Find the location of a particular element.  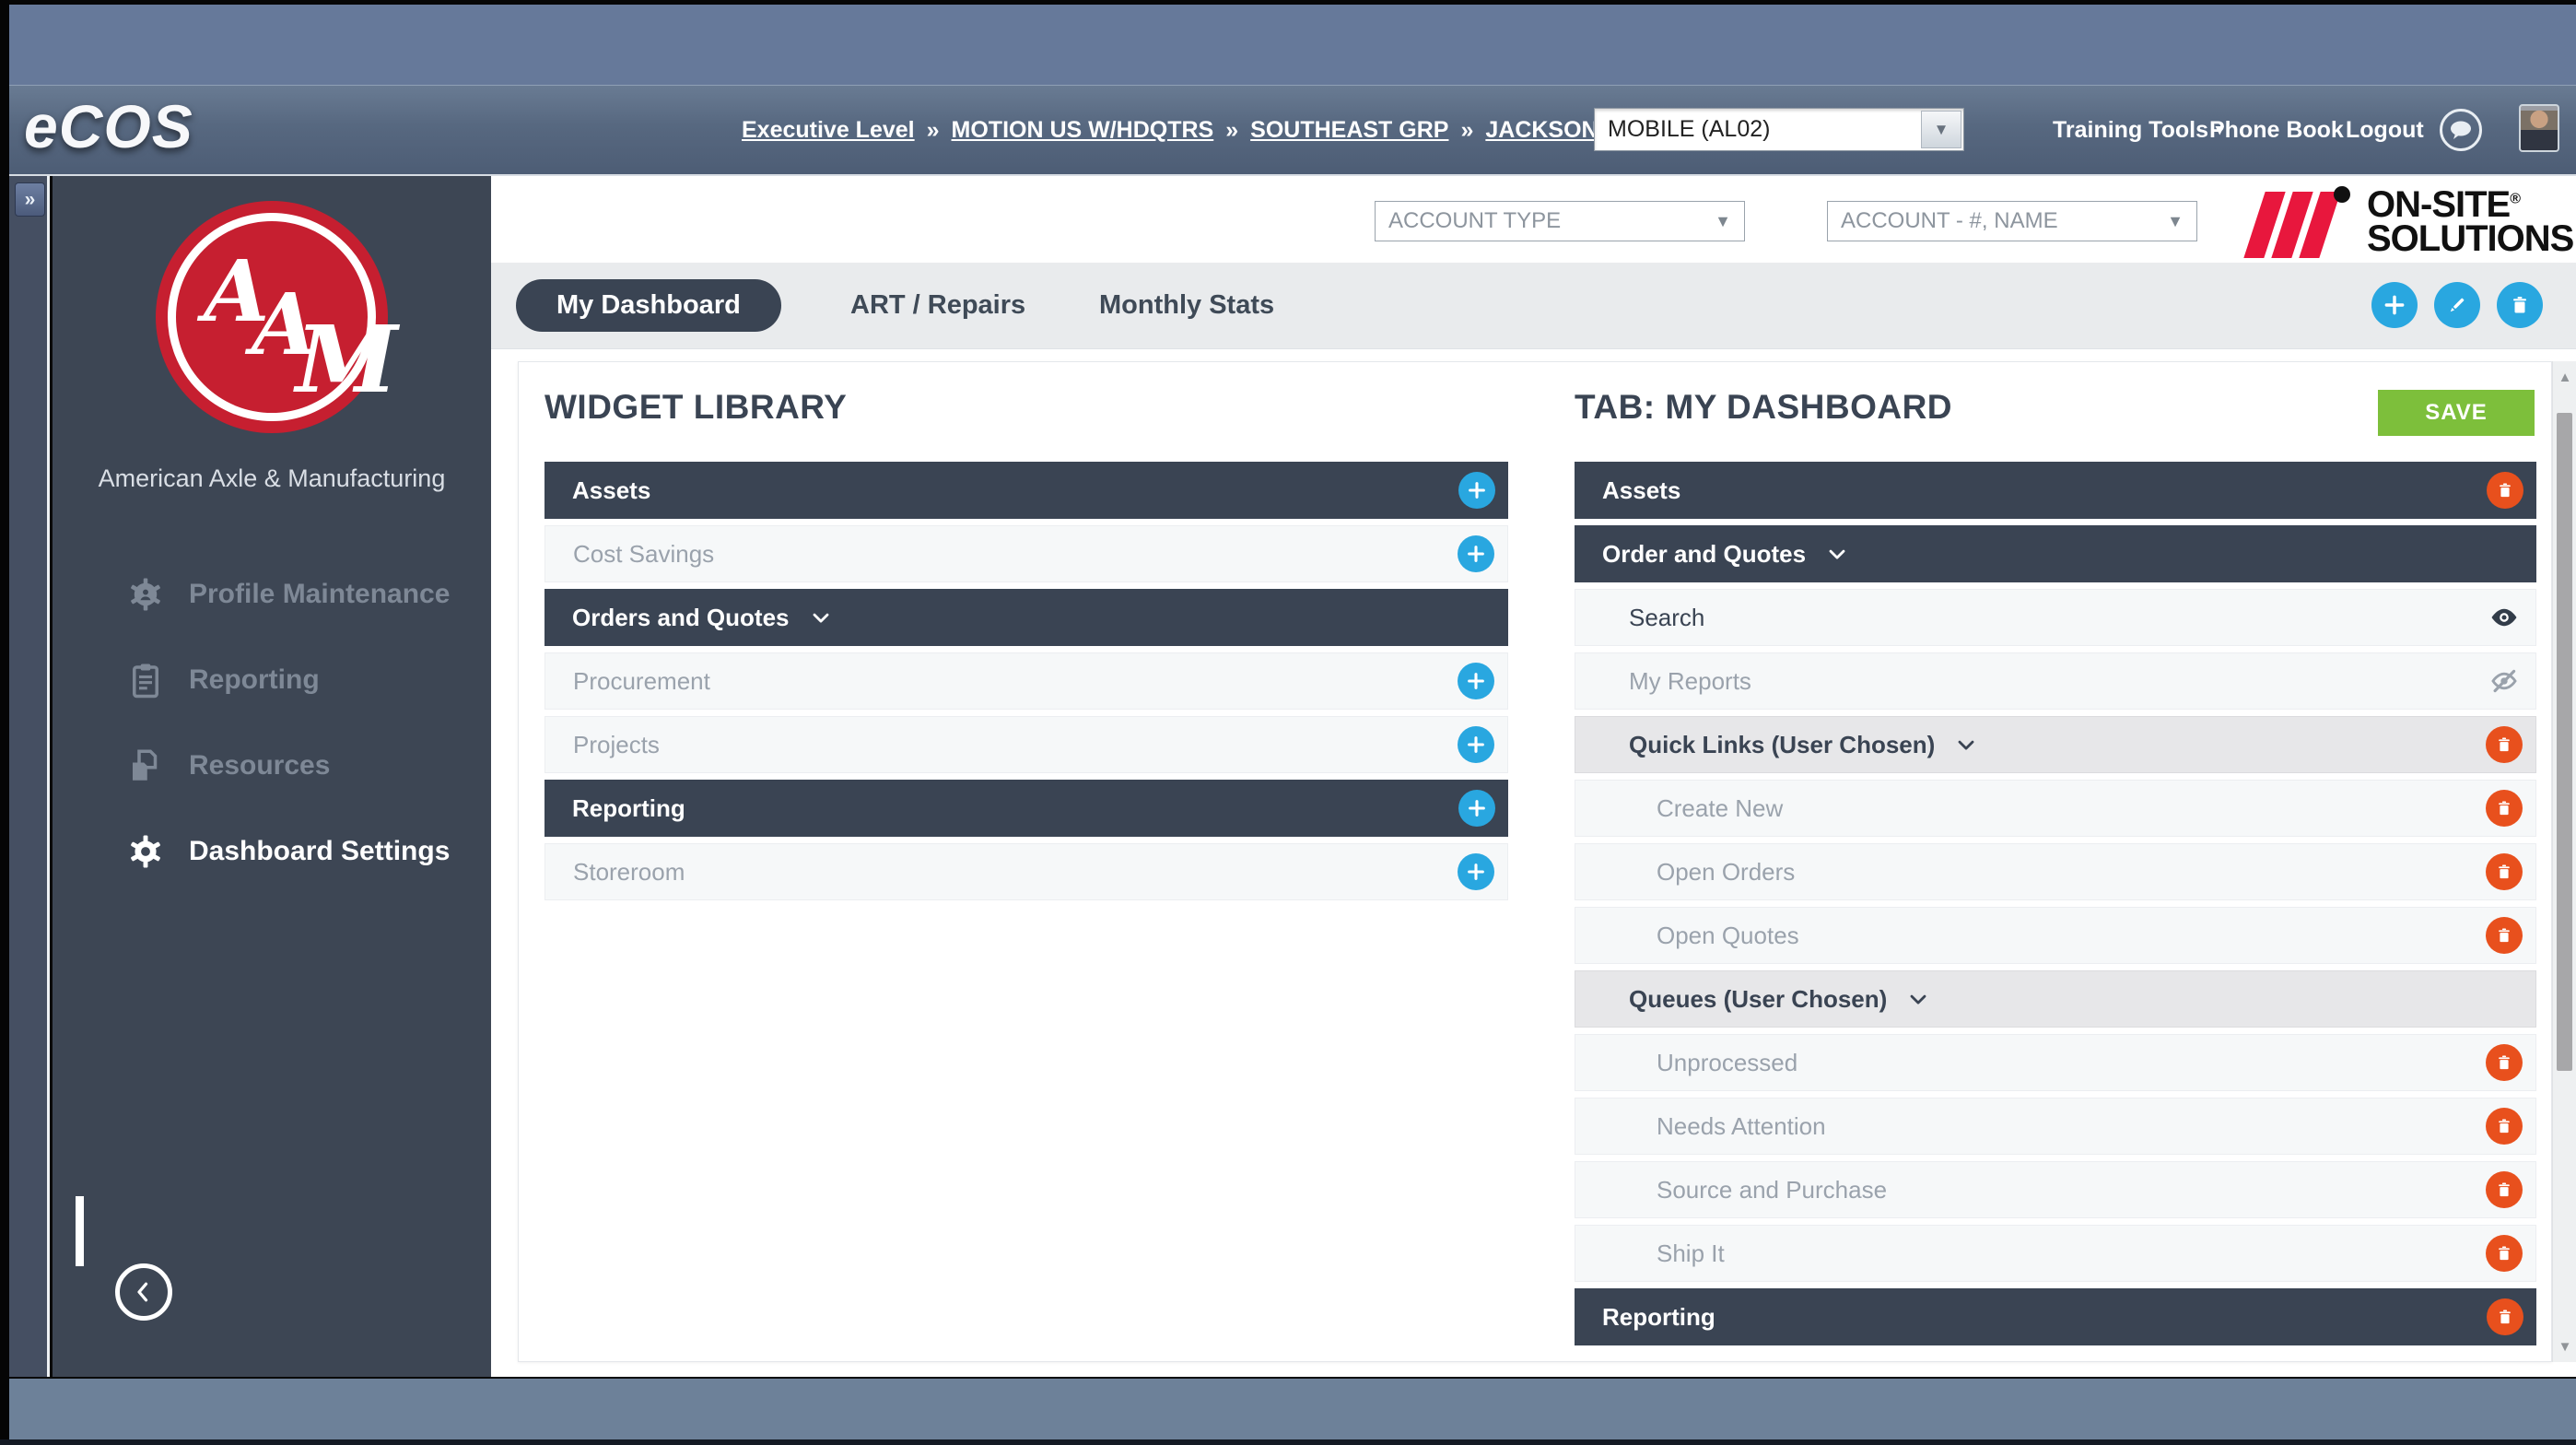

dash-row-search: Search is located at coordinates (2055, 617).